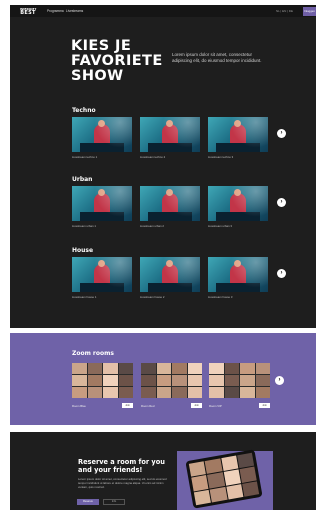 The height and width of the screenshot is (510, 320). I want to click on thumbnail-caption: Livestream techno 2, so click(153, 157).